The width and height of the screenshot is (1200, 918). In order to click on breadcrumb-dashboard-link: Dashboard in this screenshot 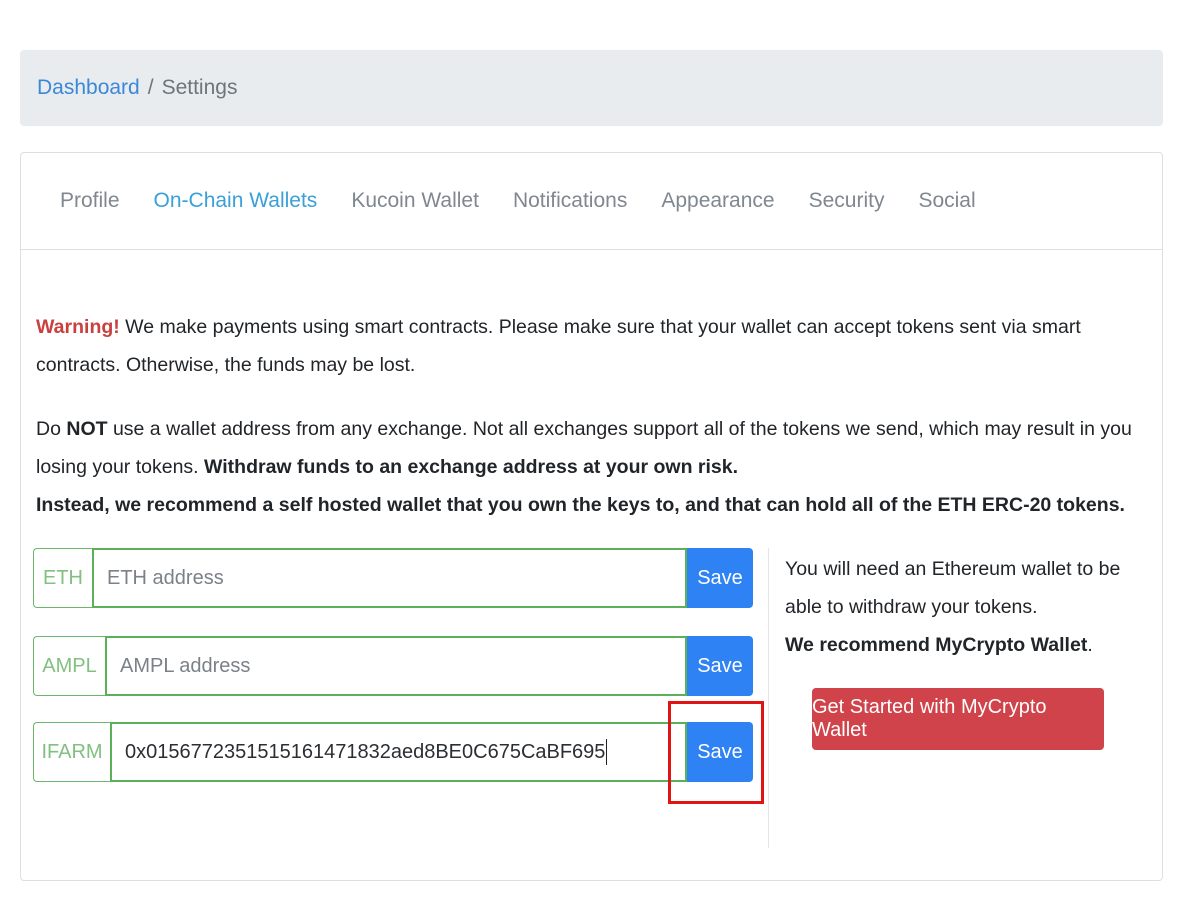, I will do `click(88, 88)`.